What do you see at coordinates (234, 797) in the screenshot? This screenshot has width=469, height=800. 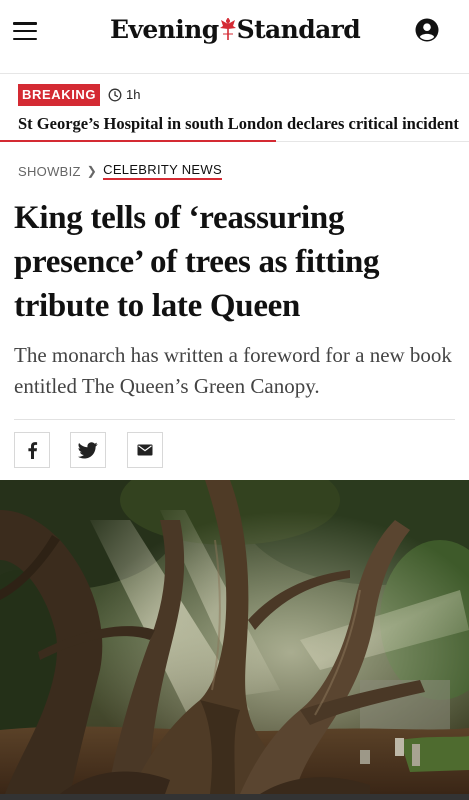 I see `bottom-bar` at bounding box center [234, 797].